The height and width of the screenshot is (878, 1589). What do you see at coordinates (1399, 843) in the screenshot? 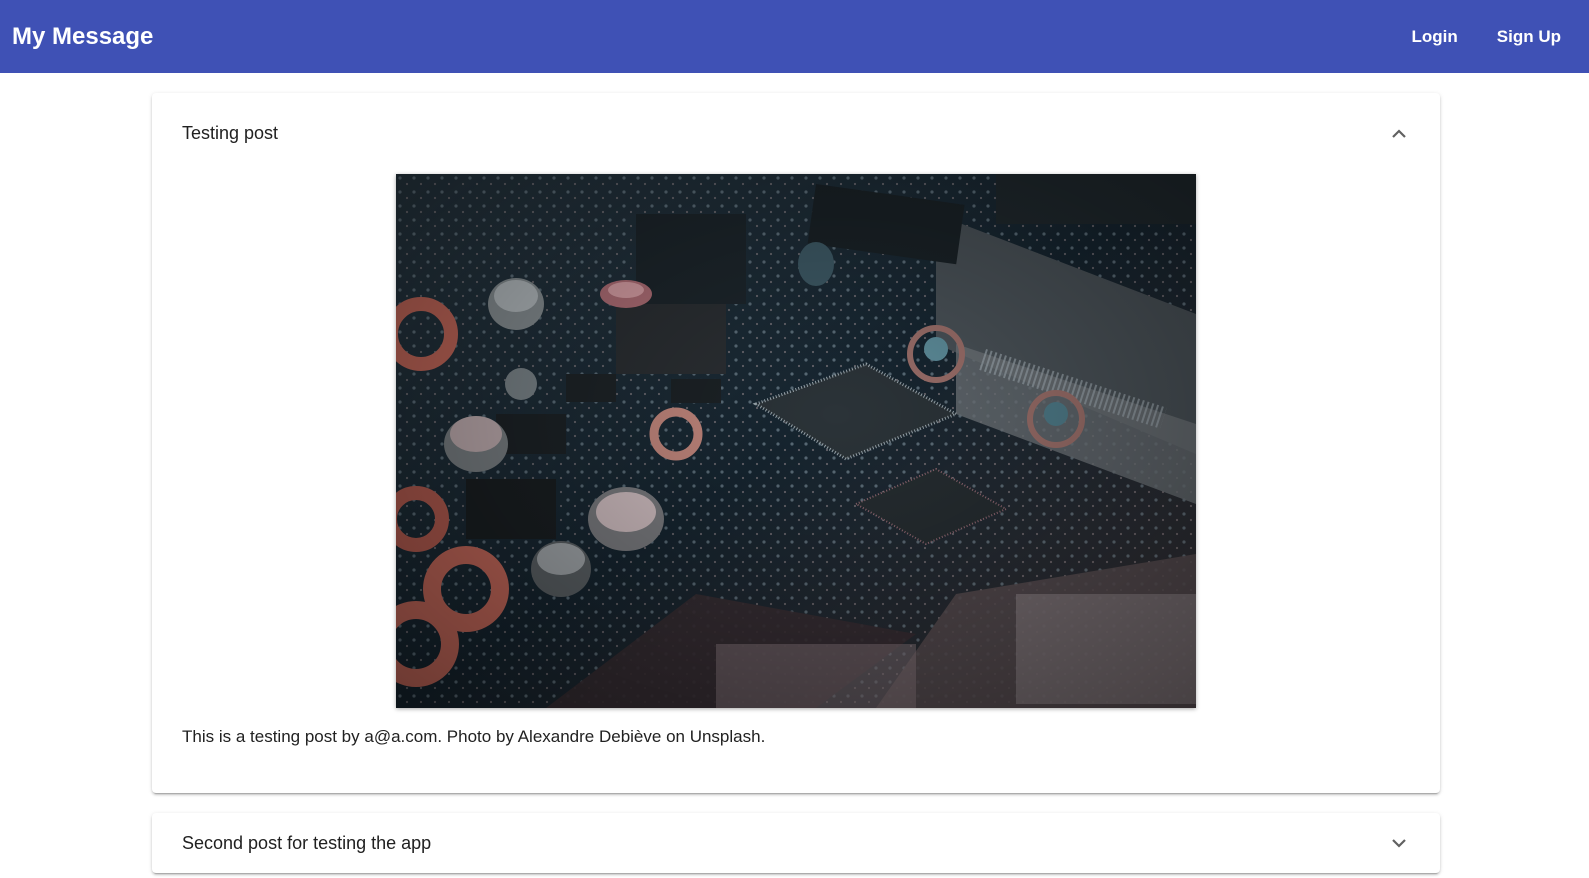
I see `chevron-down-icon` at bounding box center [1399, 843].